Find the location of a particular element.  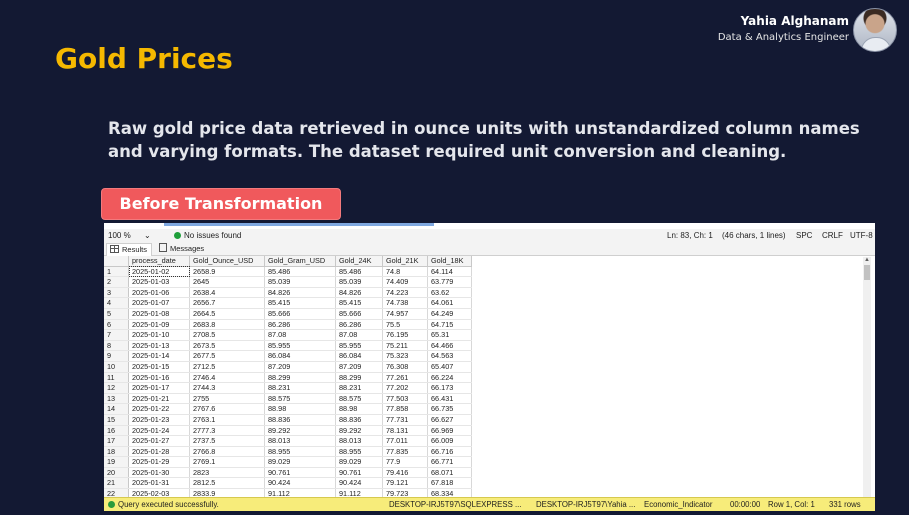

row-number: 14 is located at coordinates (116, 409).